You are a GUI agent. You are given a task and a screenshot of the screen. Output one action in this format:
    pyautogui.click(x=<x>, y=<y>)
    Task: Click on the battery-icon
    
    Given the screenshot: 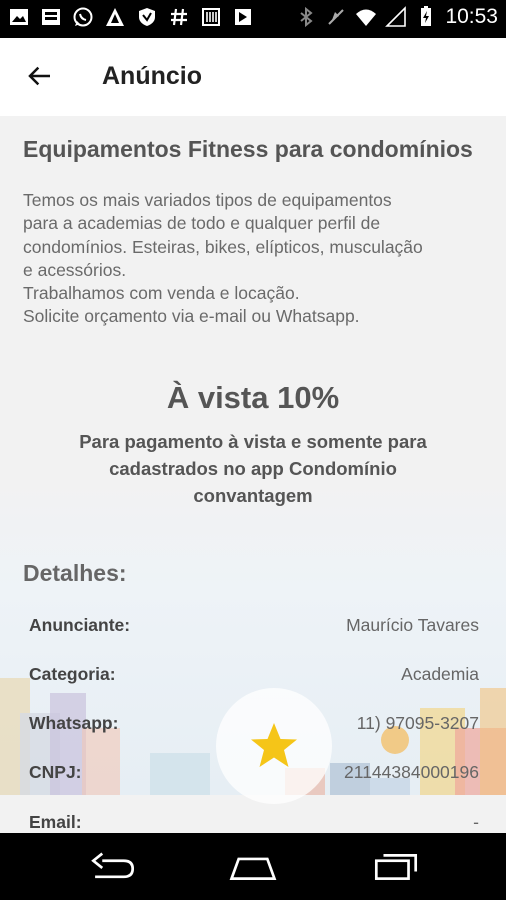 What is the action you would take?
    pyautogui.click(x=426, y=17)
    